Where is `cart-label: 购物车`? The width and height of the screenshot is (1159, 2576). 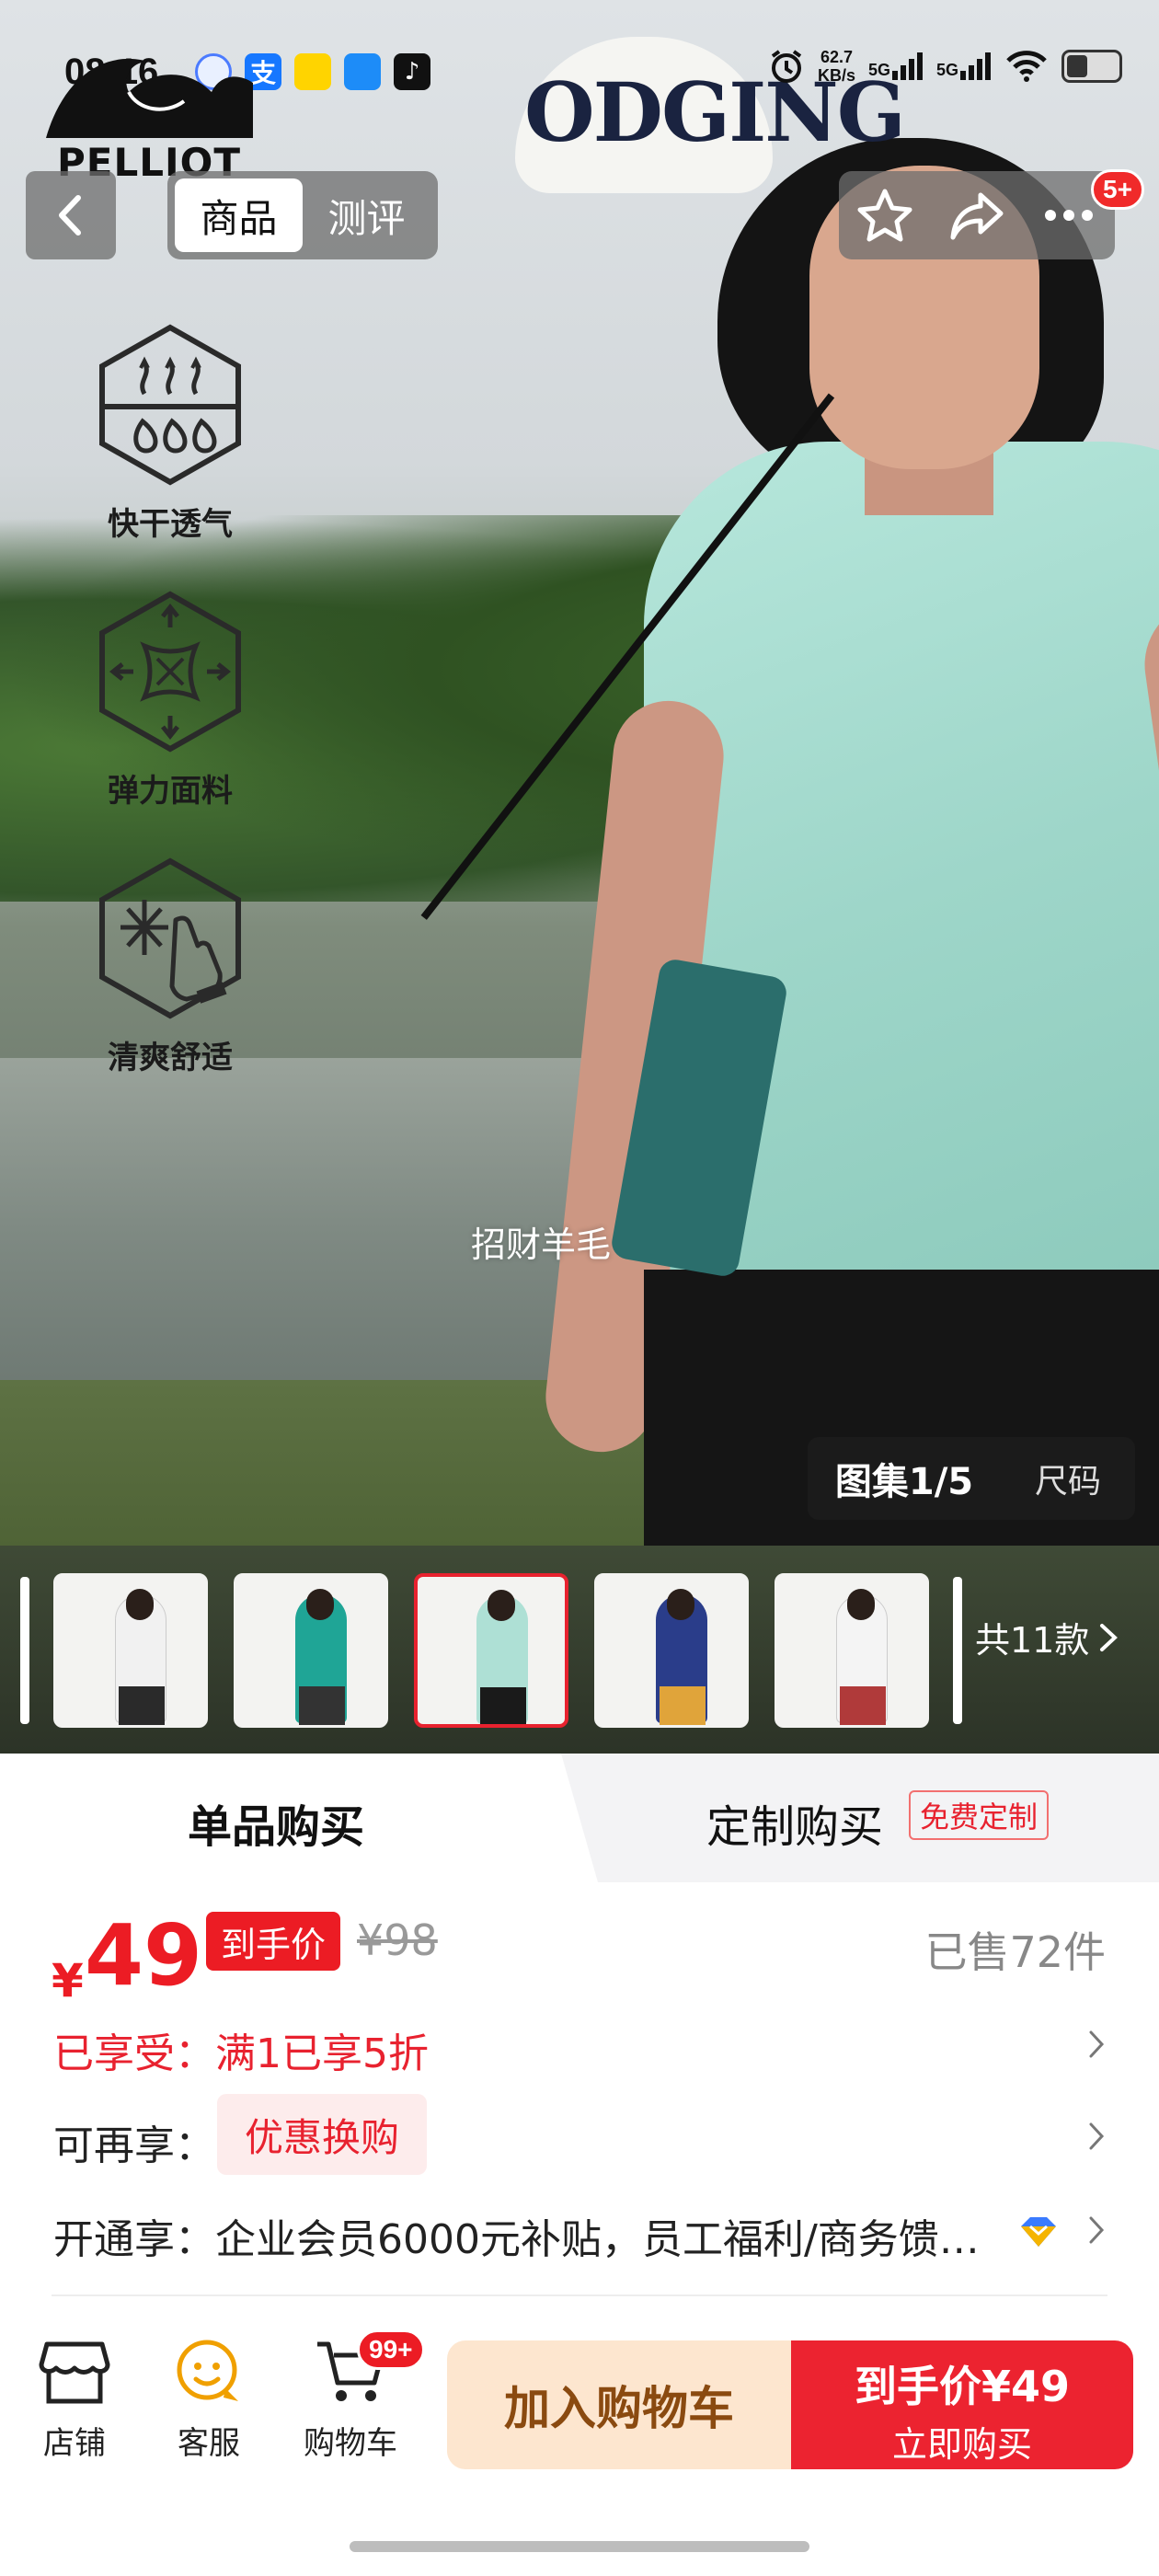 cart-label: 购物车 is located at coordinates (350, 2443).